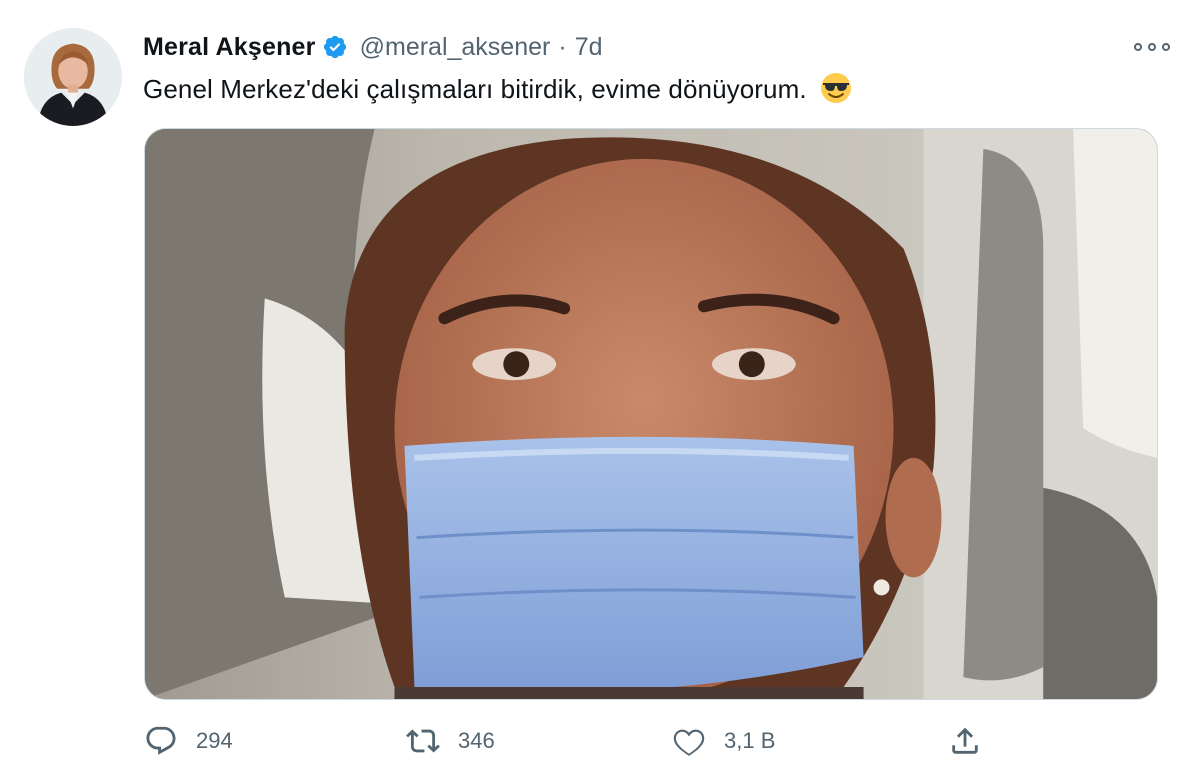 The width and height of the screenshot is (1200, 763). I want to click on share-icon, so click(965, 740).